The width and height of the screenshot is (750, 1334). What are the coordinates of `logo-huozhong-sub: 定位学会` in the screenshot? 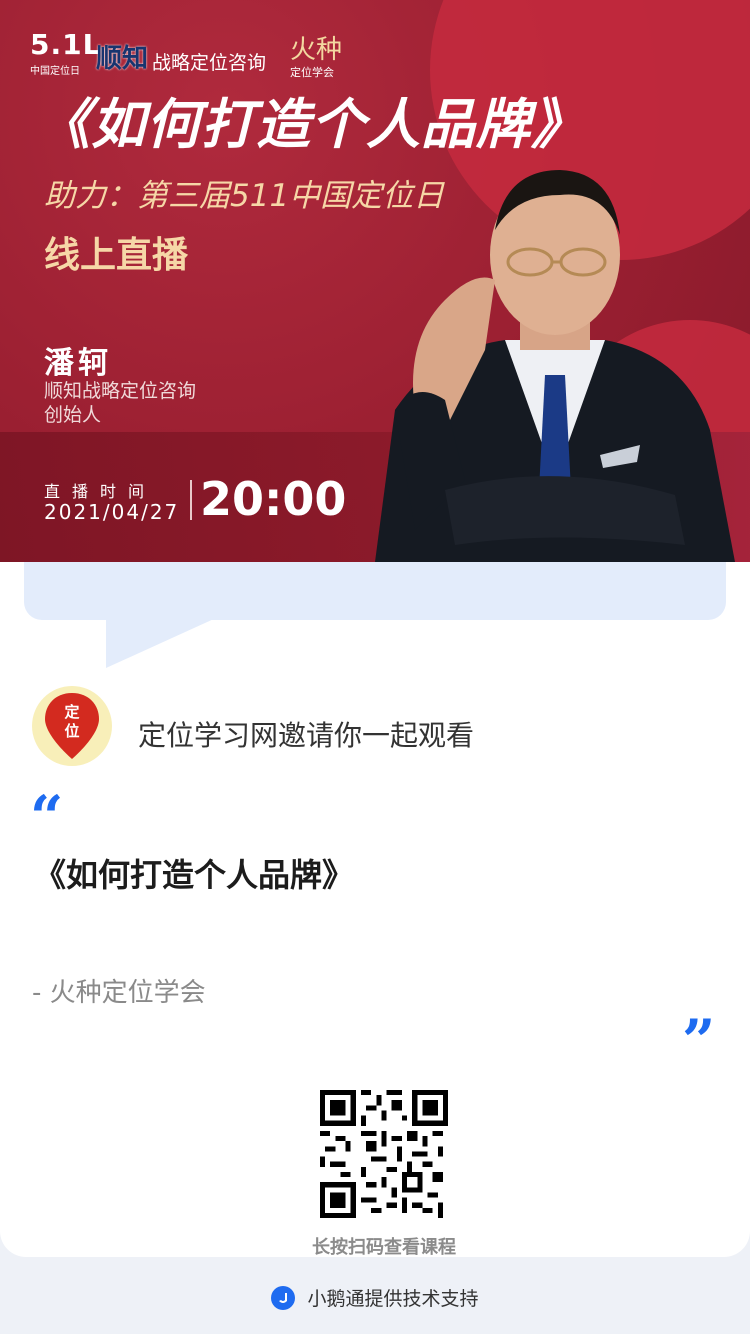 It's located at (312, 72).